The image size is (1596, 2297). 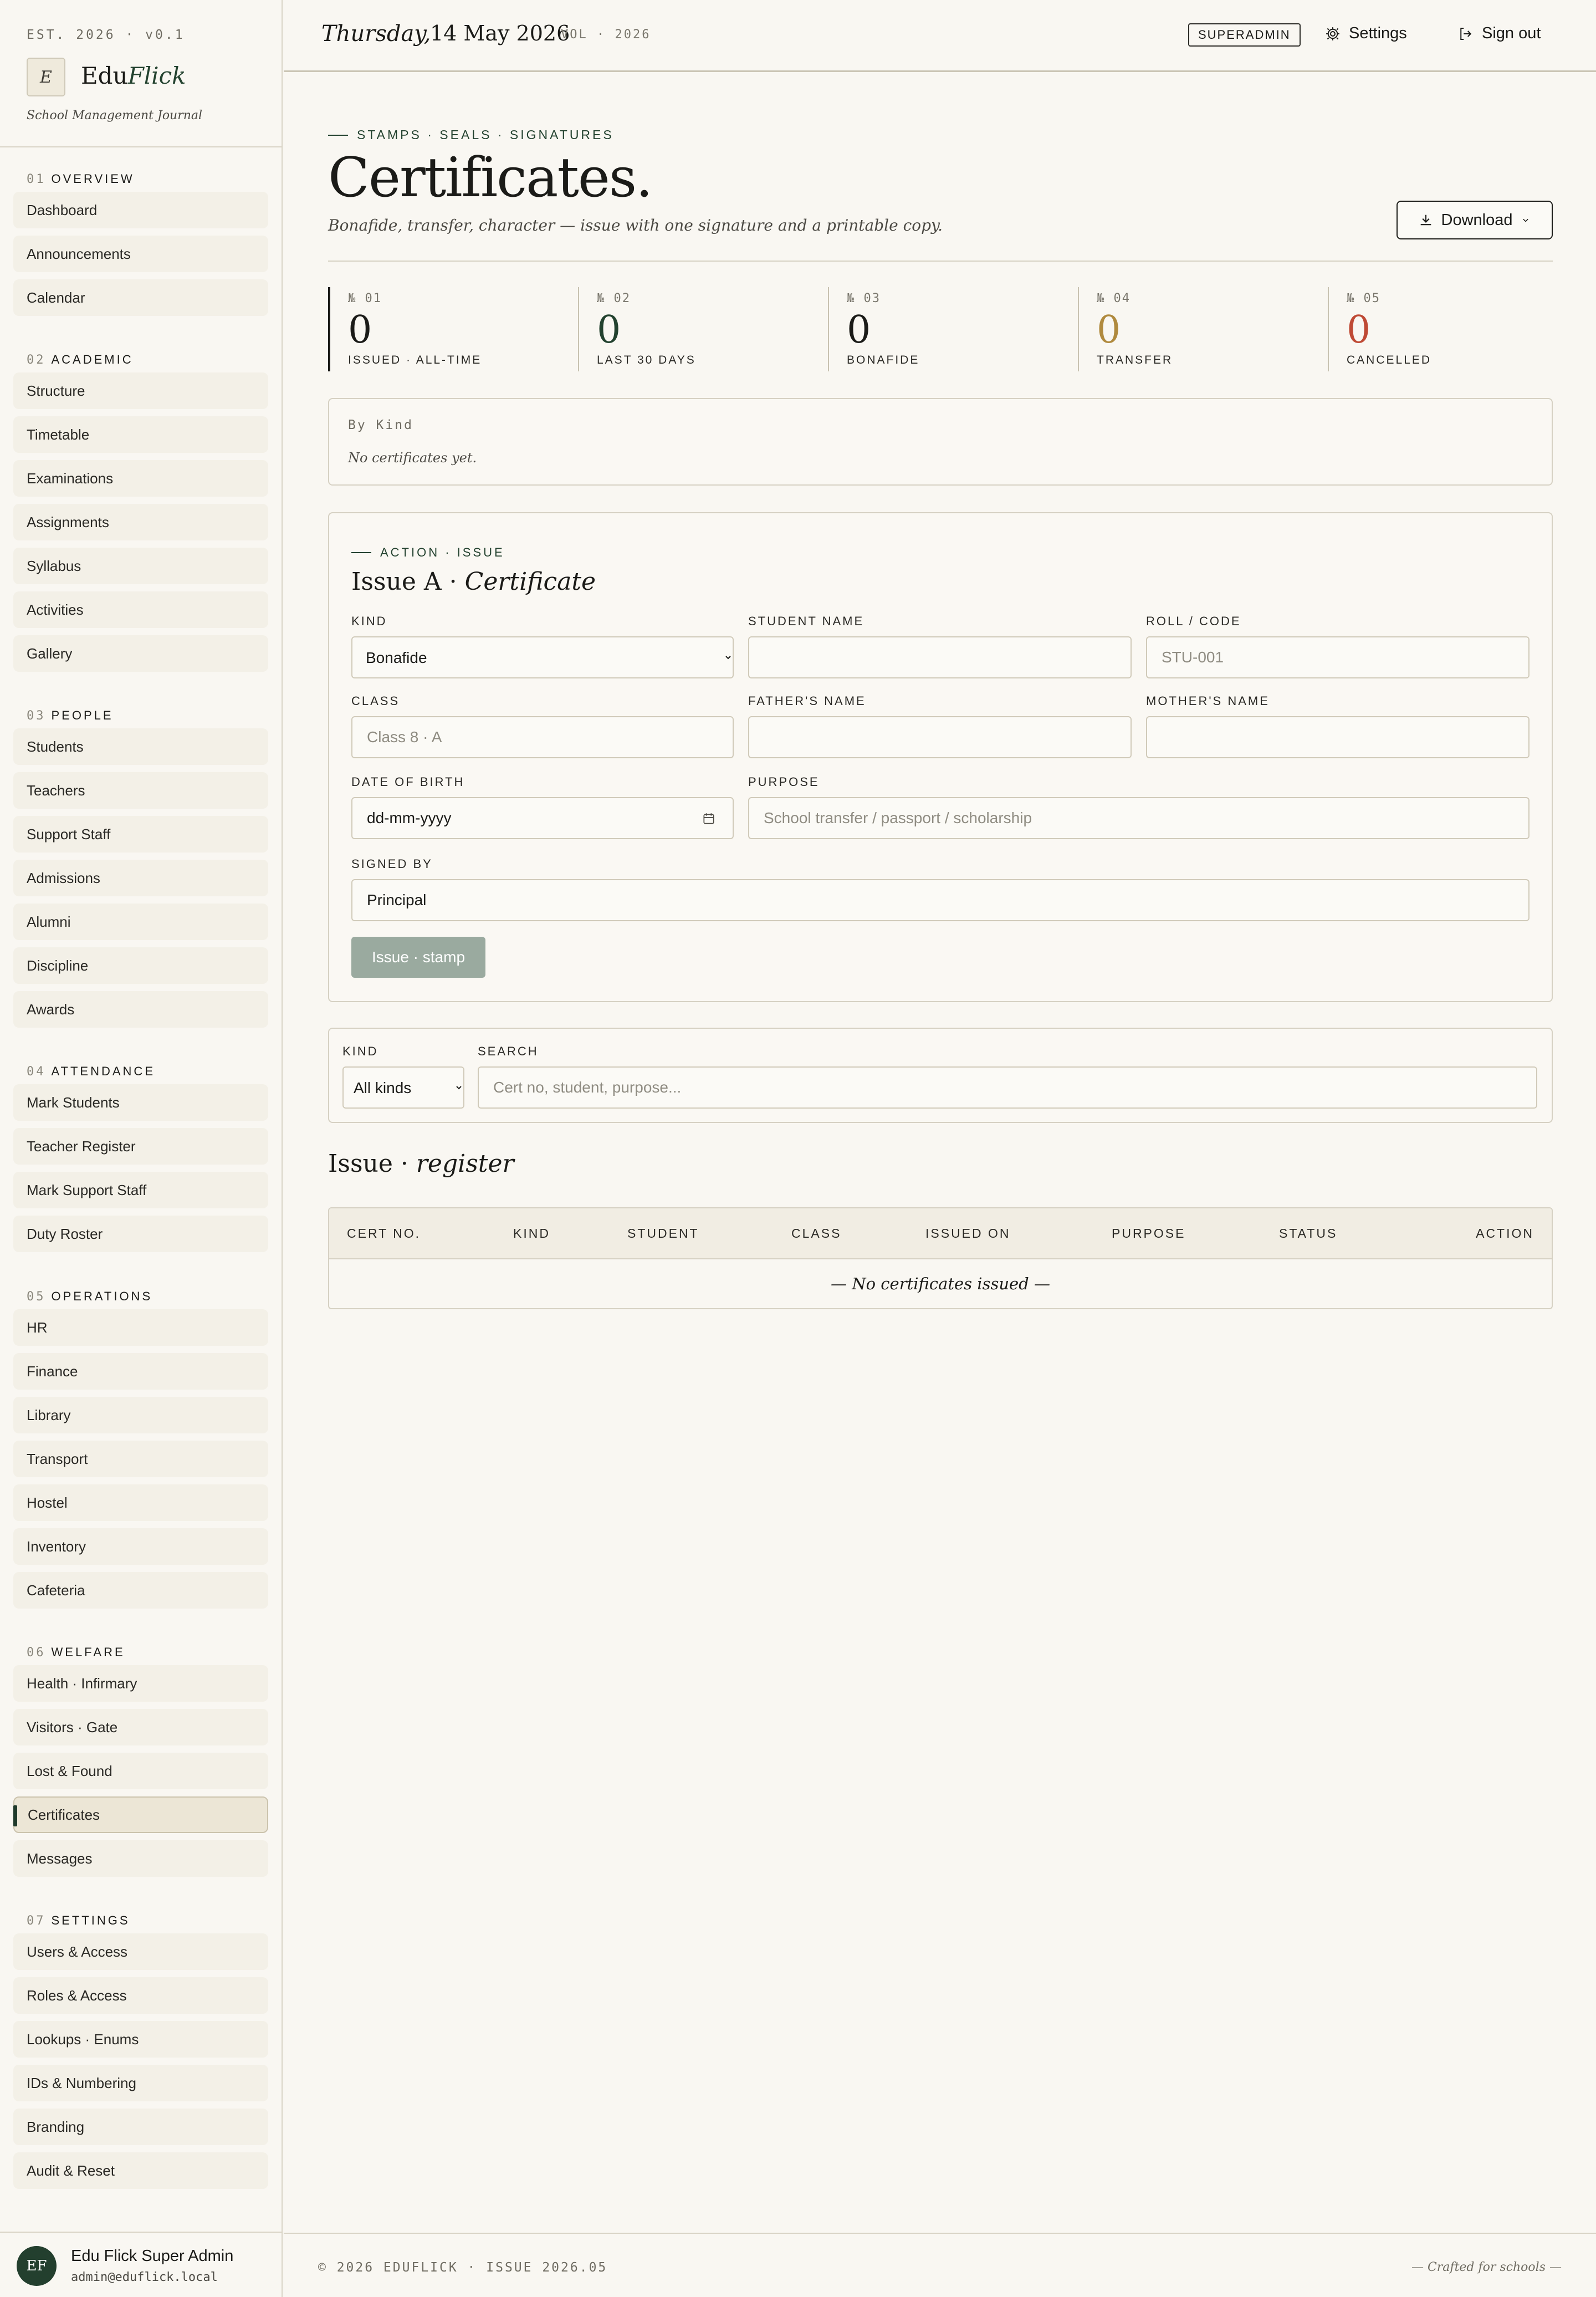 I want to click on signout-link: Sign out, so click(x=1499, y=33).